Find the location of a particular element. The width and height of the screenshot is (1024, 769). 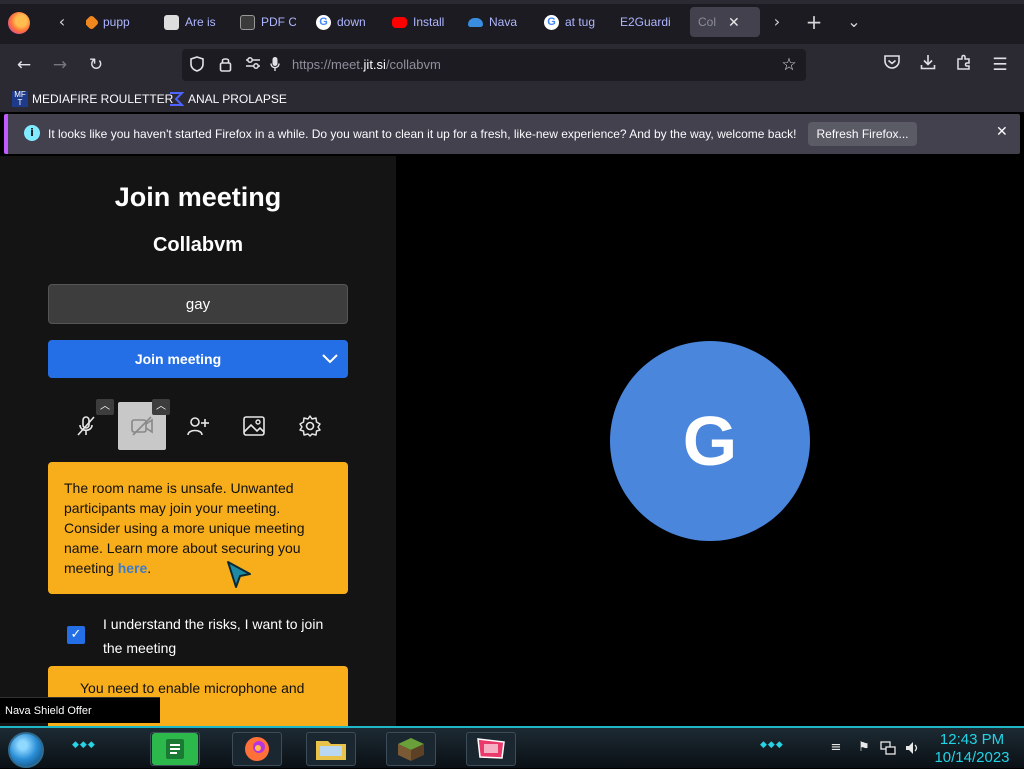

notes-app-icon is located at coordinates (175, 749).